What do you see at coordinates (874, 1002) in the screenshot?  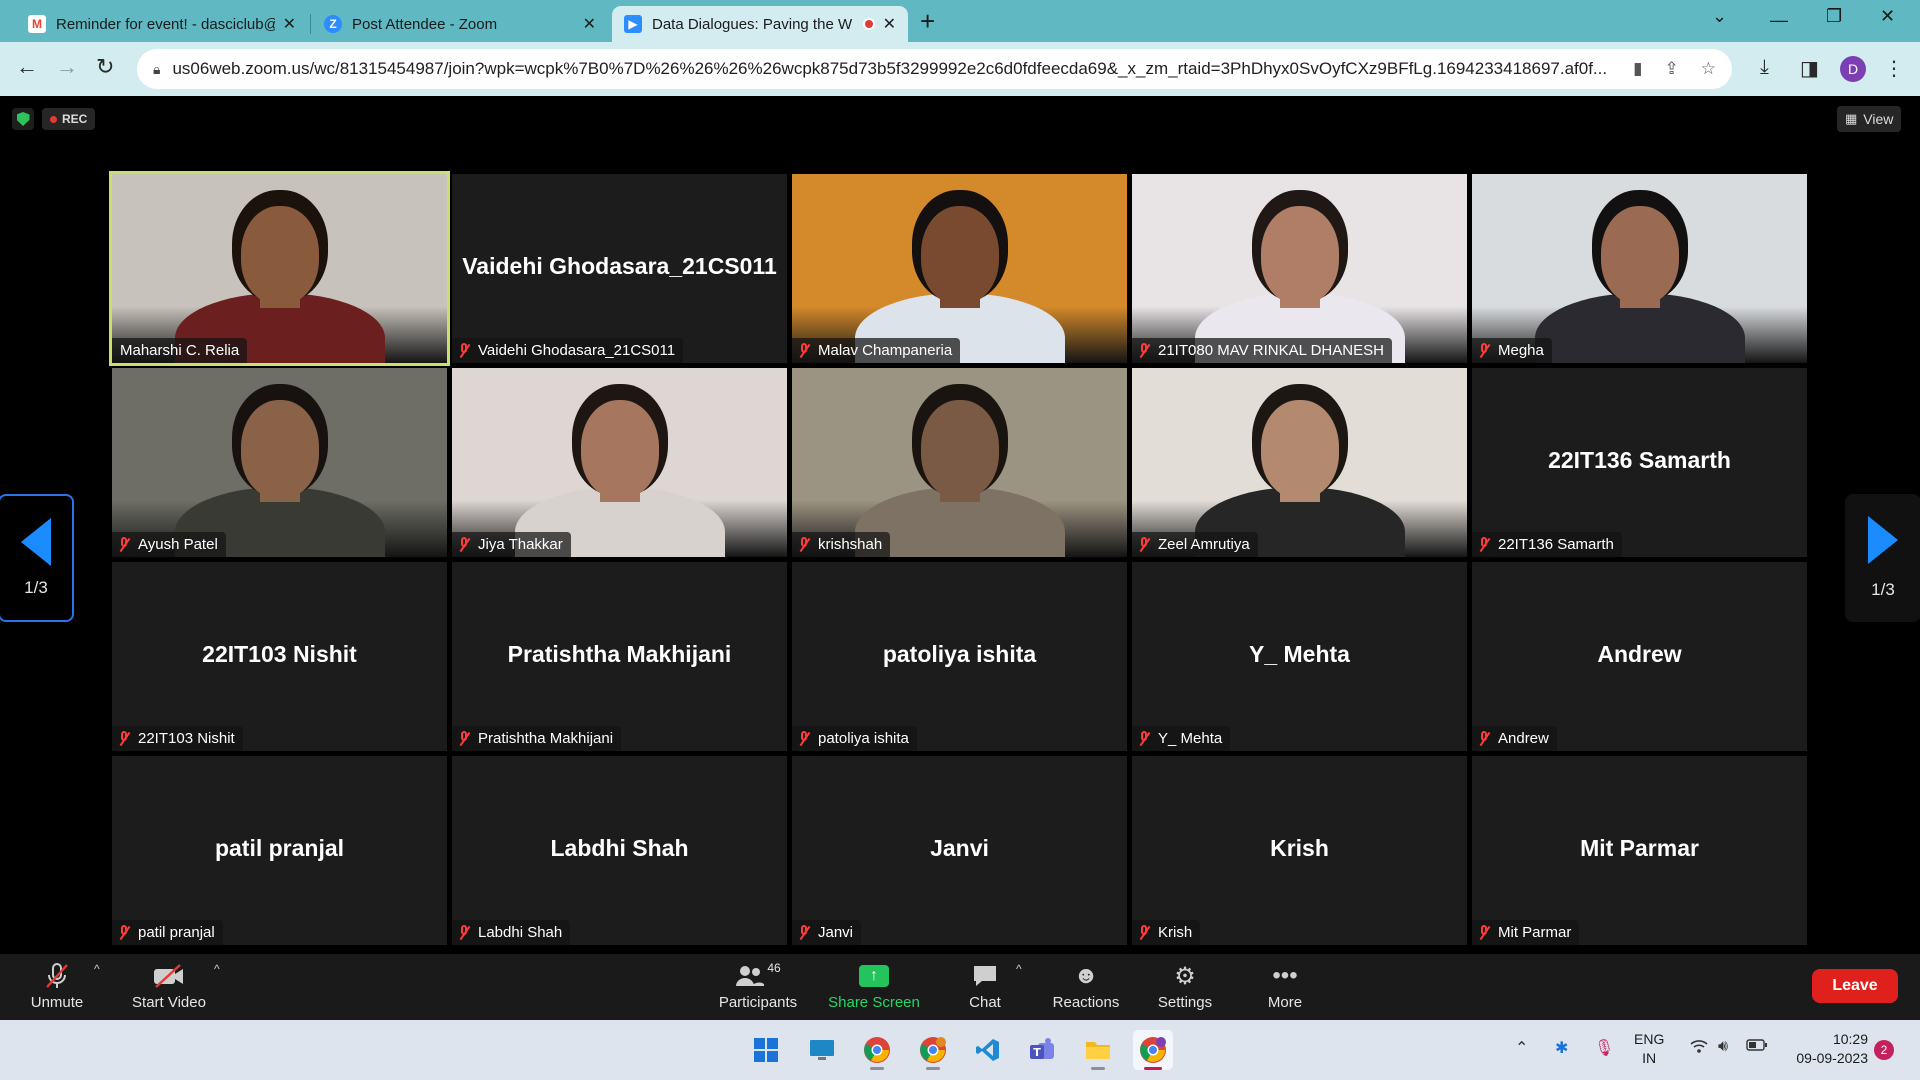 I see `share-screen-label: Share Screen` at bounding box center [874, 1002].